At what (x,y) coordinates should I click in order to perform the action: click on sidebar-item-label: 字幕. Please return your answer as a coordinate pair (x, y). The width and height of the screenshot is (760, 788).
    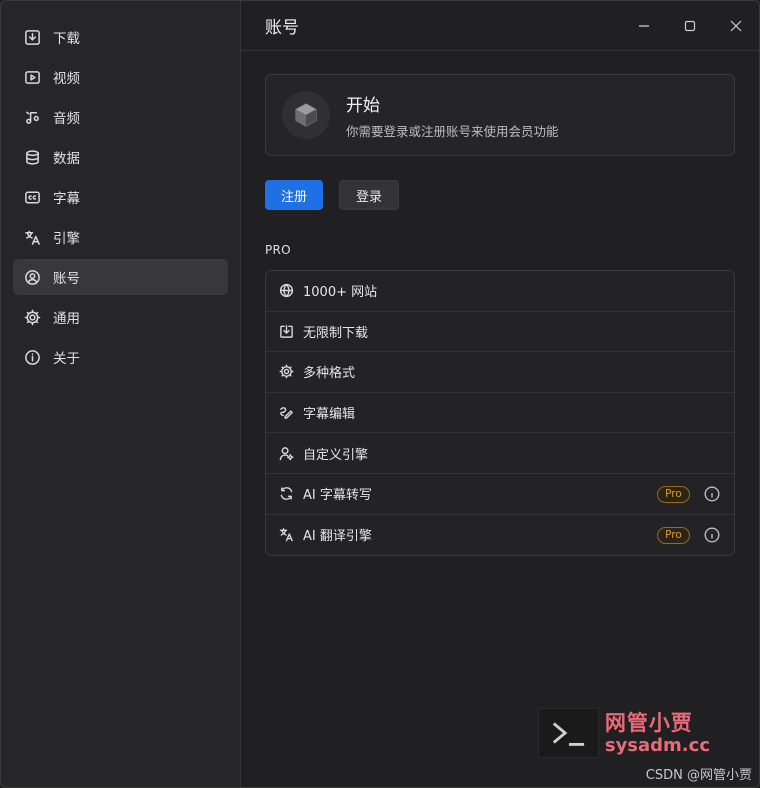
    Looking at the image, I should click on (66, 199).